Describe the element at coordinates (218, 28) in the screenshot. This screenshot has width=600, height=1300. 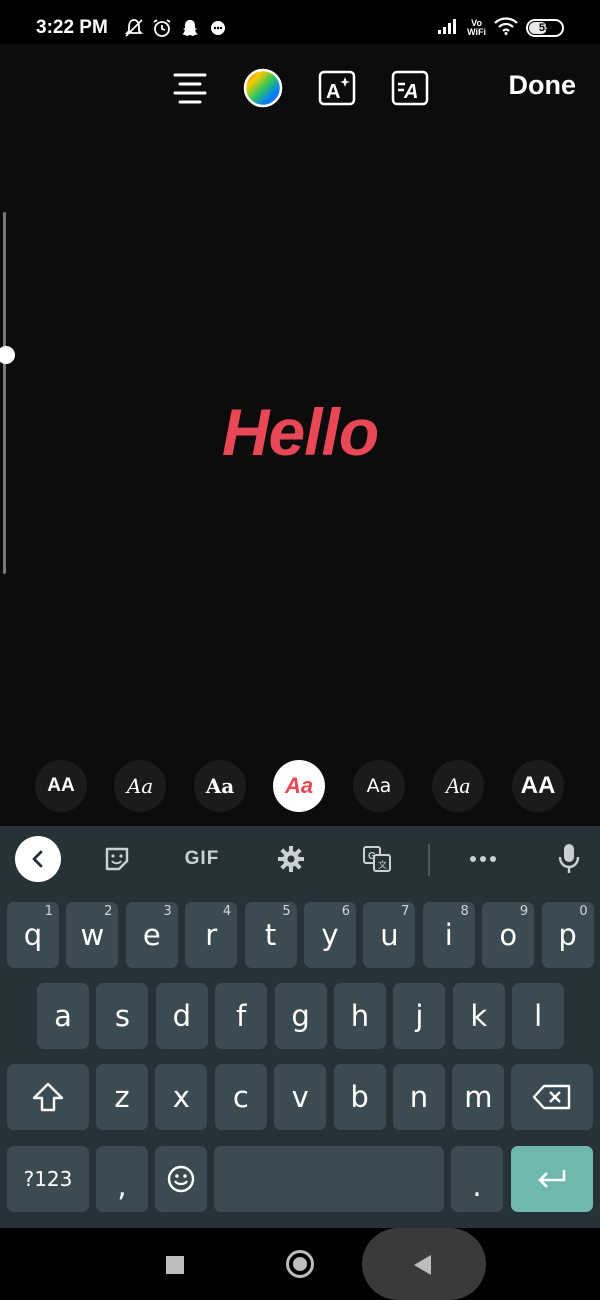
I see `message-icon` at that location.